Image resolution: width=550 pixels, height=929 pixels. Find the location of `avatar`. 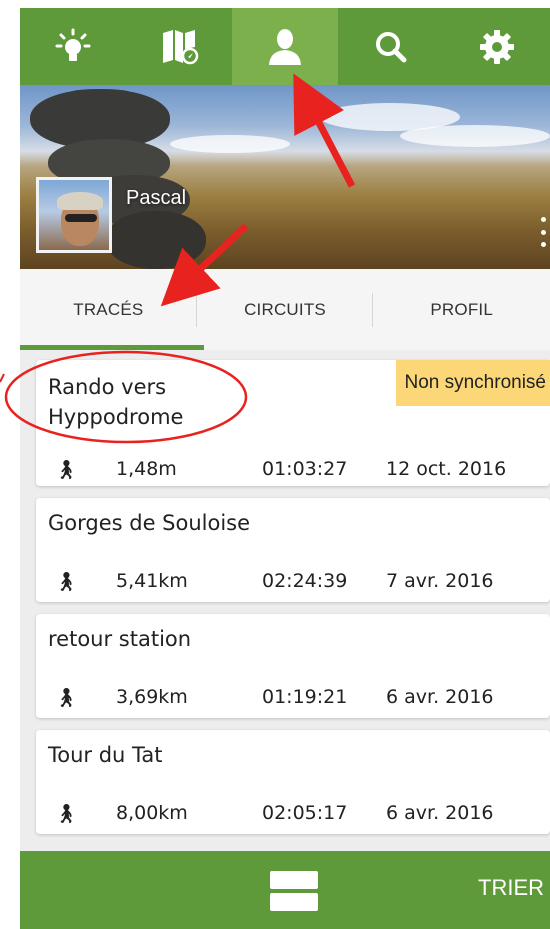

avatar is located at coordinates (74, 215).